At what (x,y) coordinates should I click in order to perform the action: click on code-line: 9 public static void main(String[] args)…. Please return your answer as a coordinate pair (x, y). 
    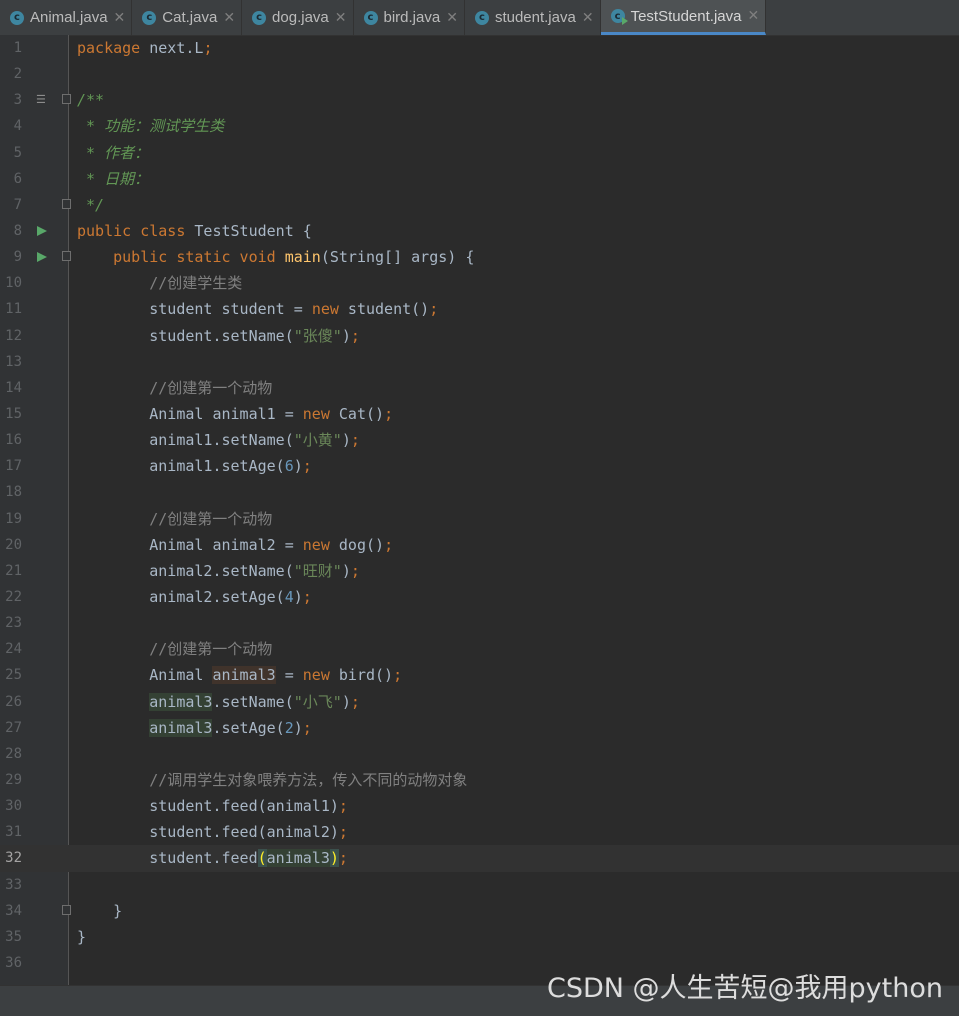
    Looking at the image, I should click on (479, 257).